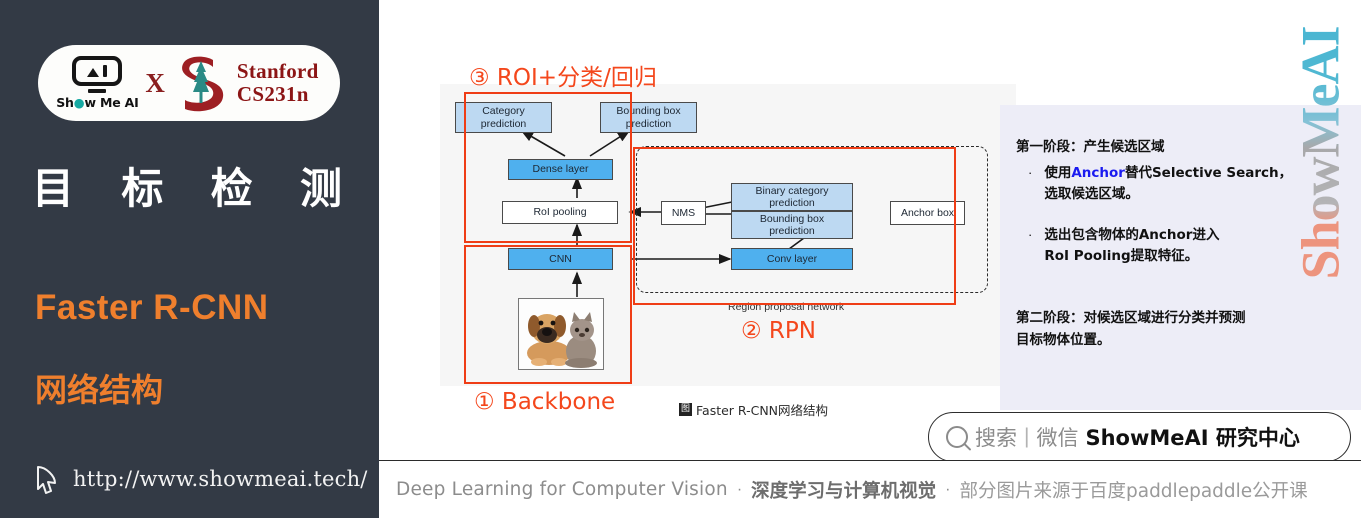  I want to click on notes-stage2: 第二阶段：对候选区域进行分类并预测 目标物体位置。, so click(1183, 330).